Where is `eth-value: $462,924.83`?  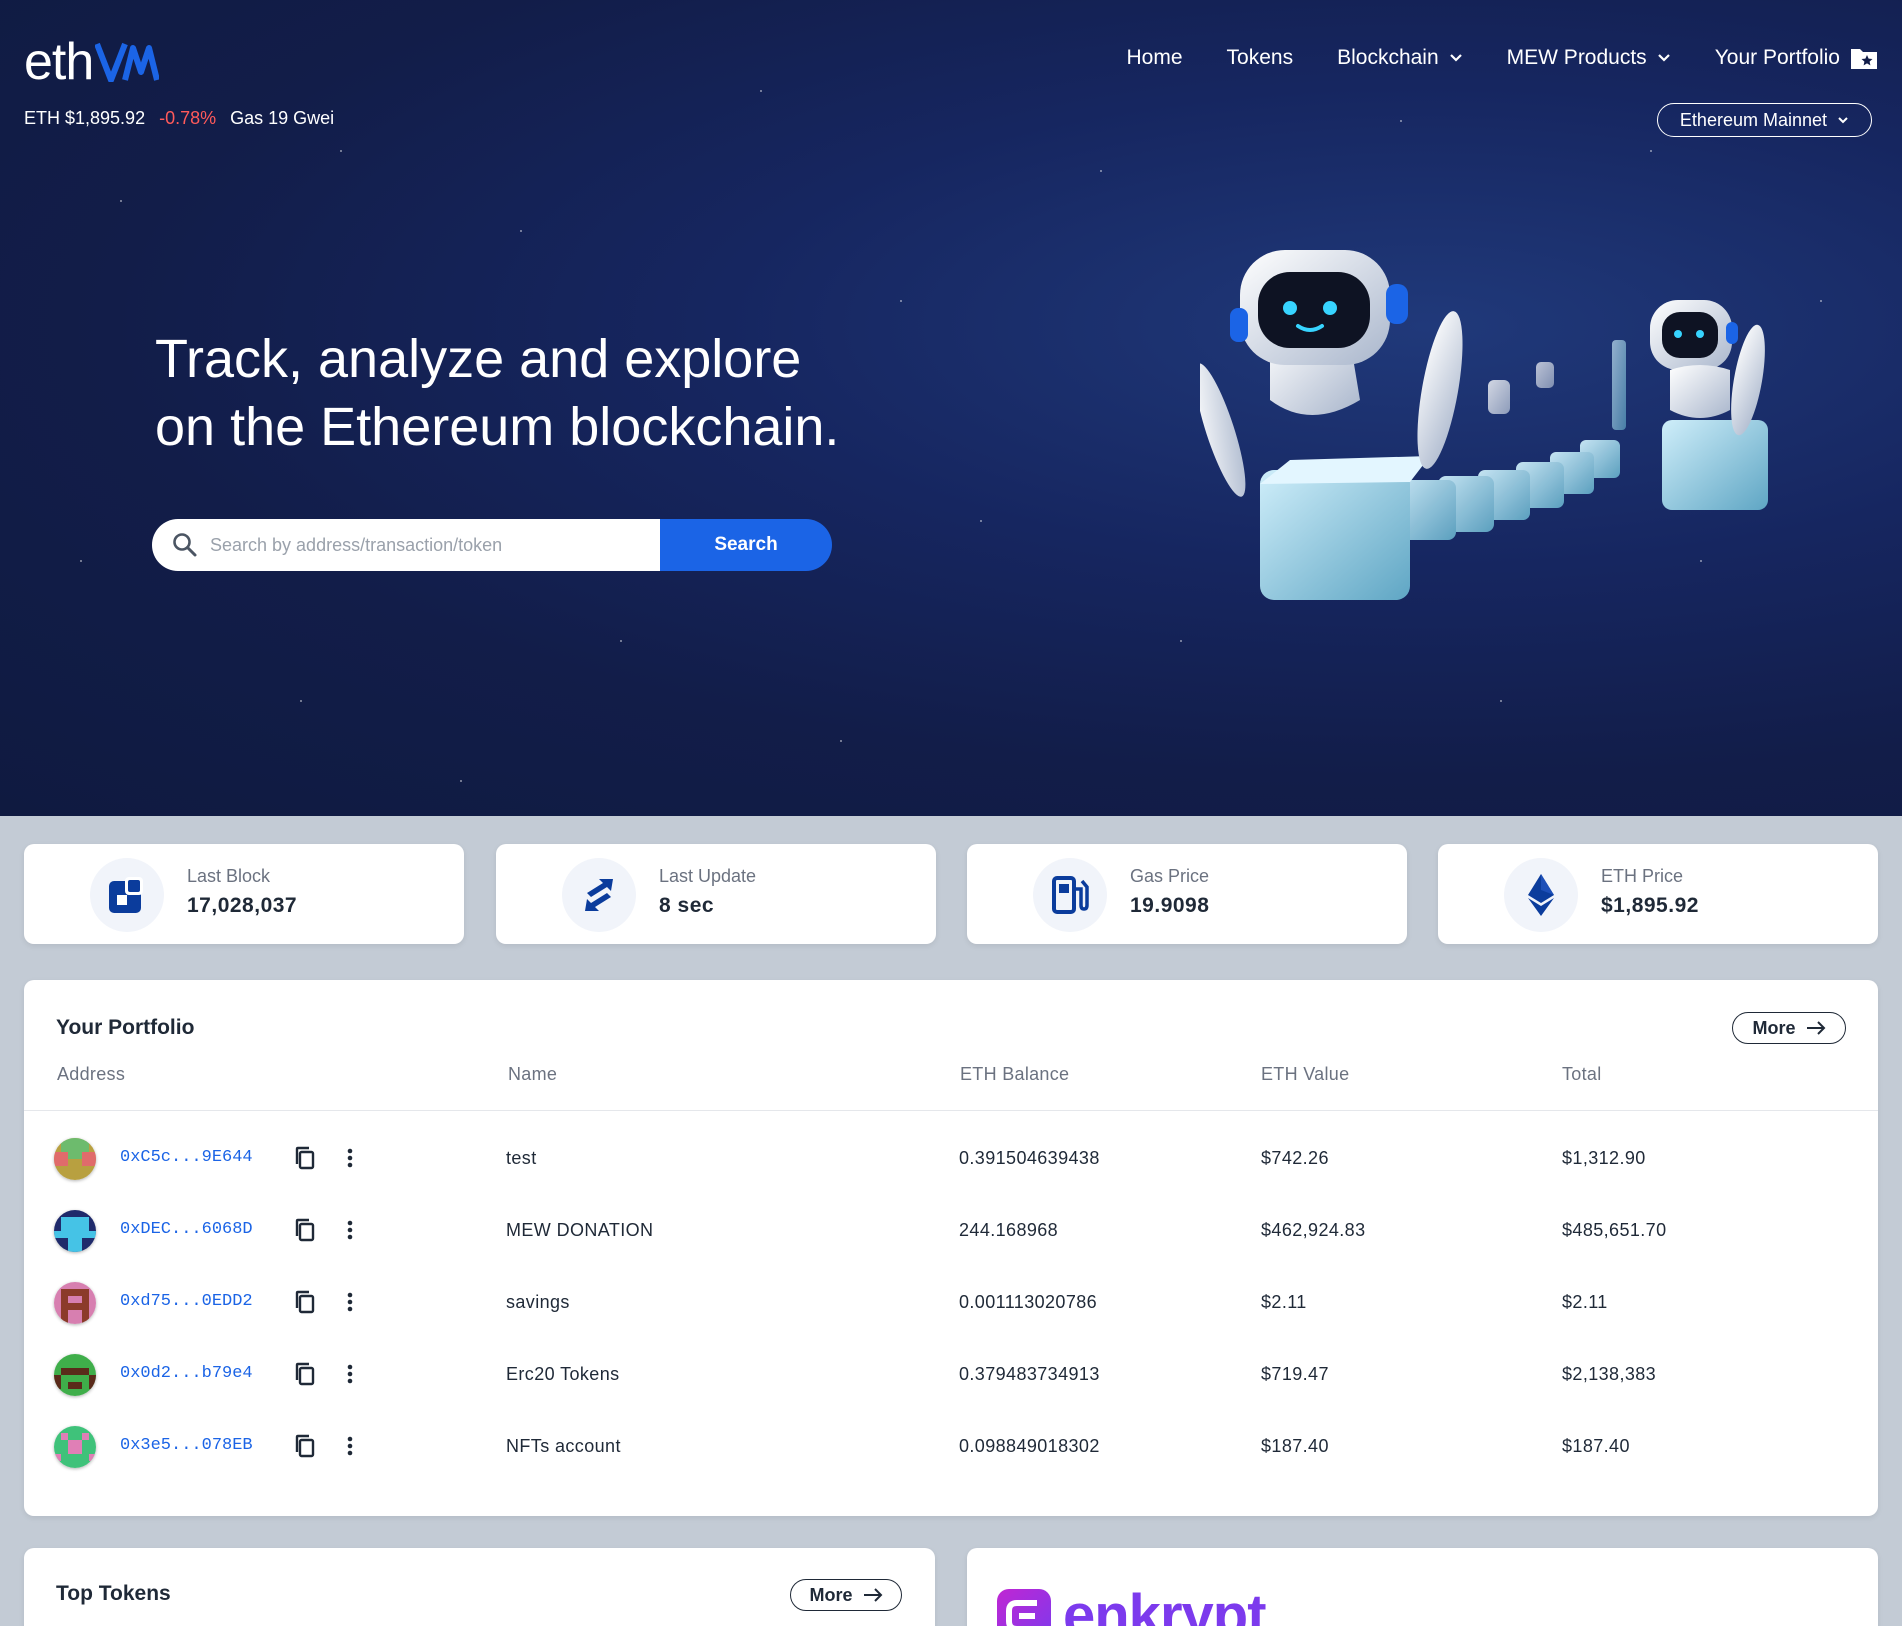 eth-value: $462,924.83 is located at coordinates (1313, 1230).